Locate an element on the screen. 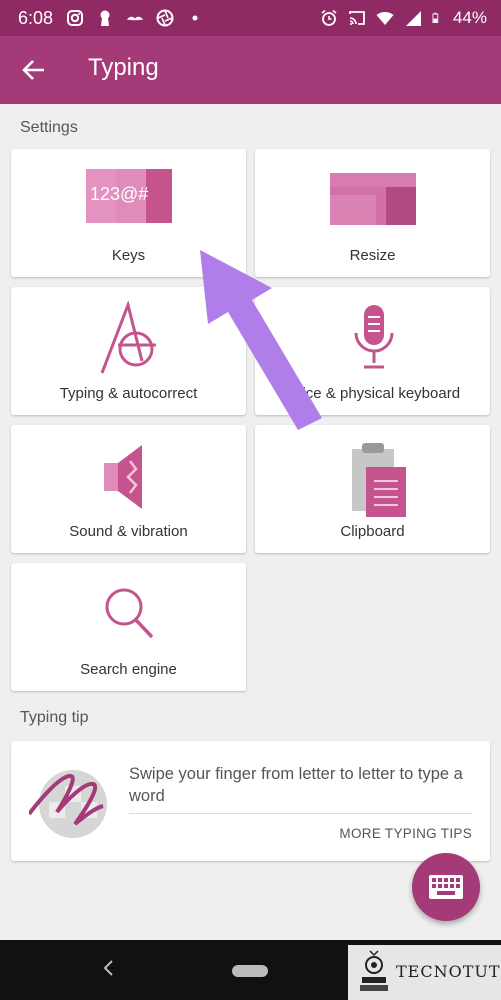  watermark: TECNOTUTO is located at coordinates (424, 972).